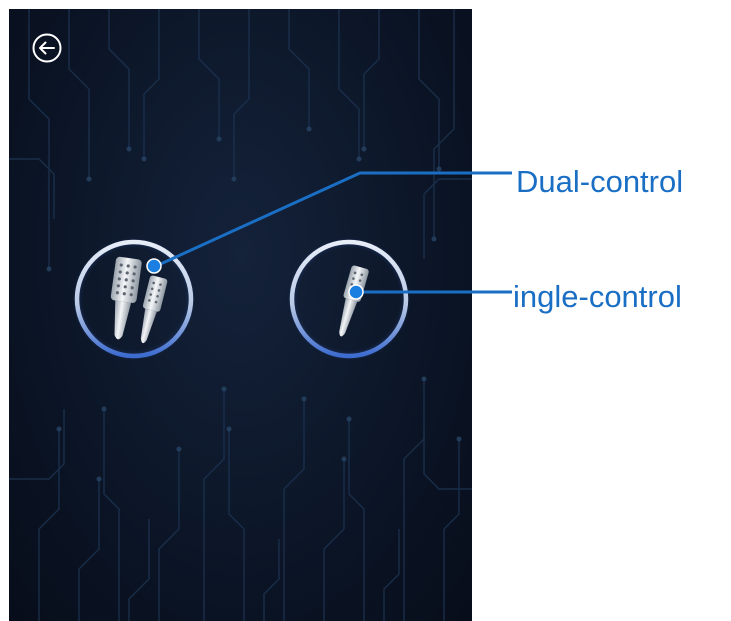 Image resolution: width=731 pixels, height=621 pixels. I want to click on single-control-button, so click(349, 299).